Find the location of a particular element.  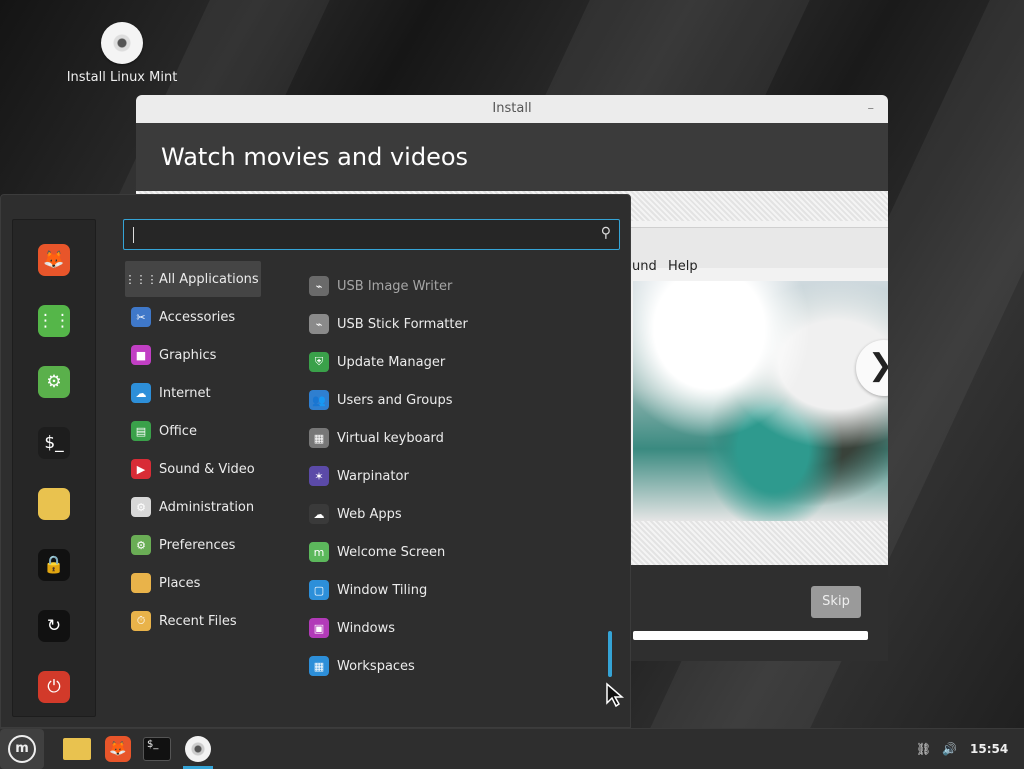

category-label: Preferences is located at coordinates (197, 545).